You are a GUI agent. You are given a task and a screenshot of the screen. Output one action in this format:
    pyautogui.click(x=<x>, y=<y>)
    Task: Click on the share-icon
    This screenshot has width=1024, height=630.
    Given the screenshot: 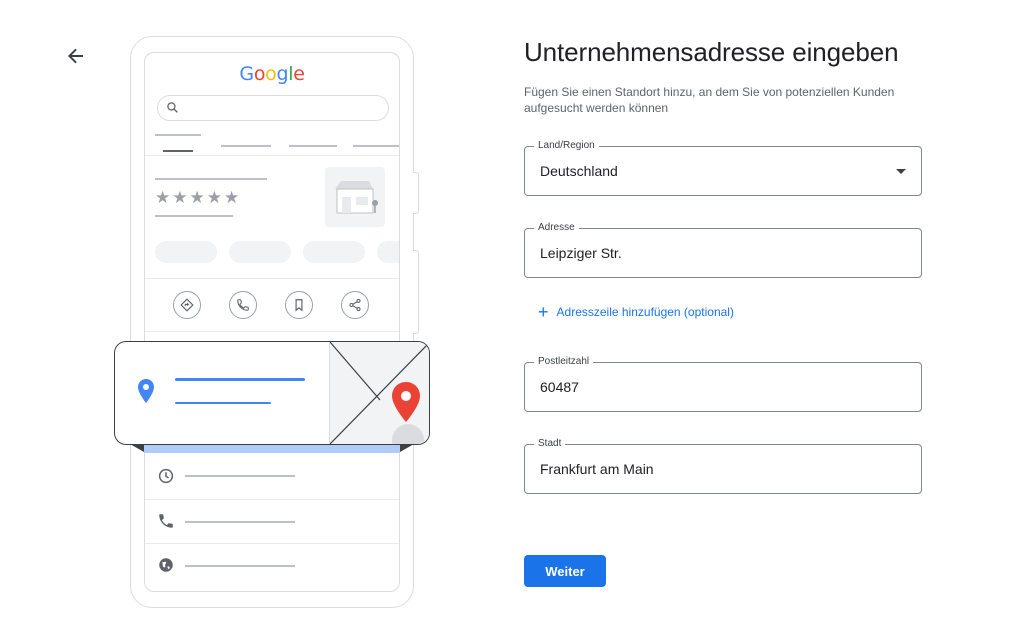 What is the action you would take?
    pyautogui.click(x=355, y=305)
    